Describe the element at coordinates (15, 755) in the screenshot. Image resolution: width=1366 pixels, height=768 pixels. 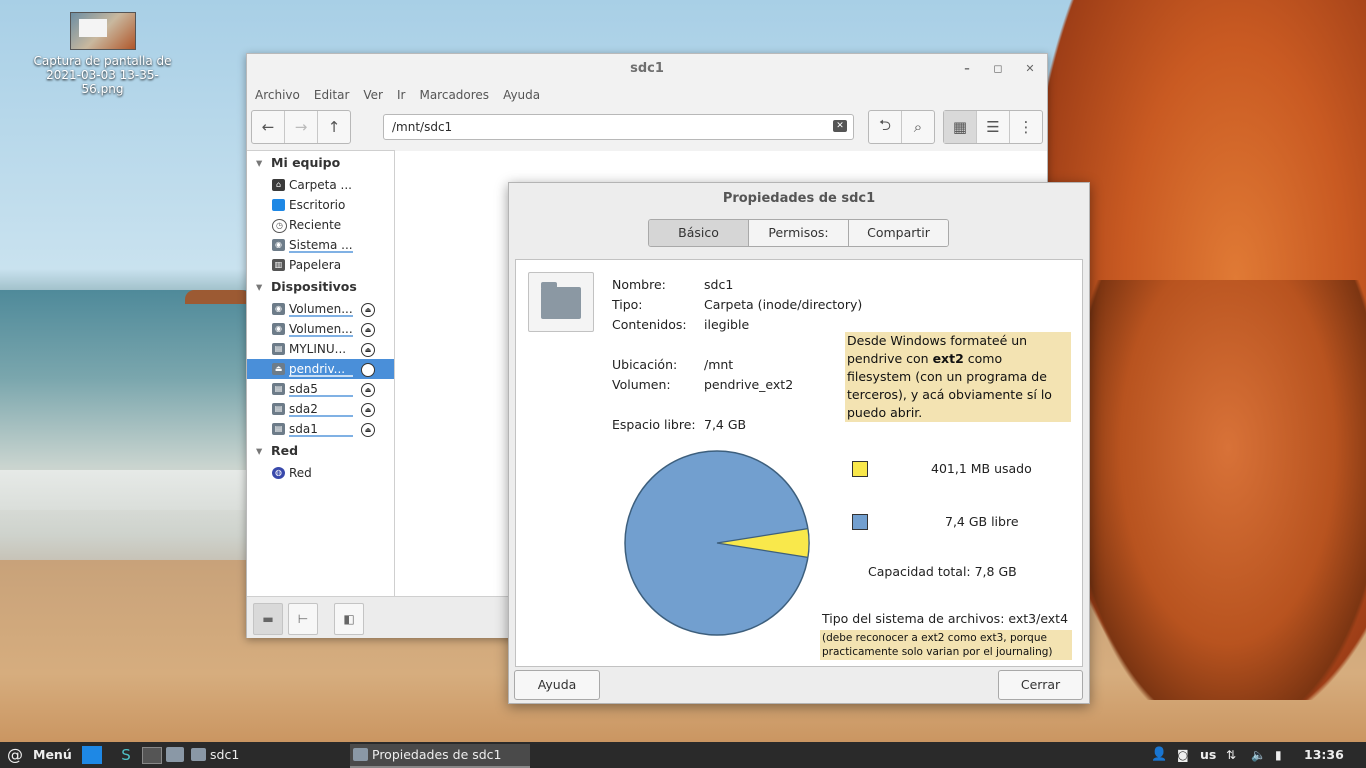
I see `debian-swirl-icon: @` at that location.